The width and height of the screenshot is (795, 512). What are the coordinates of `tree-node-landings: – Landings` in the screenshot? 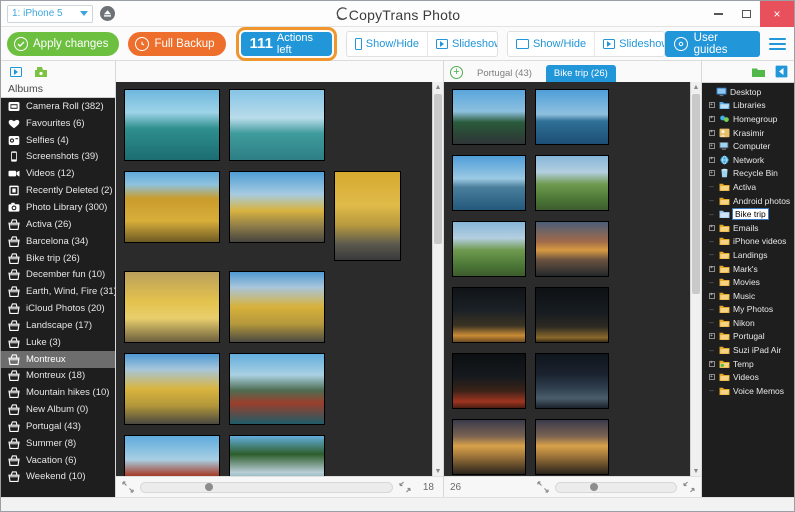 It's located at (748, 255).